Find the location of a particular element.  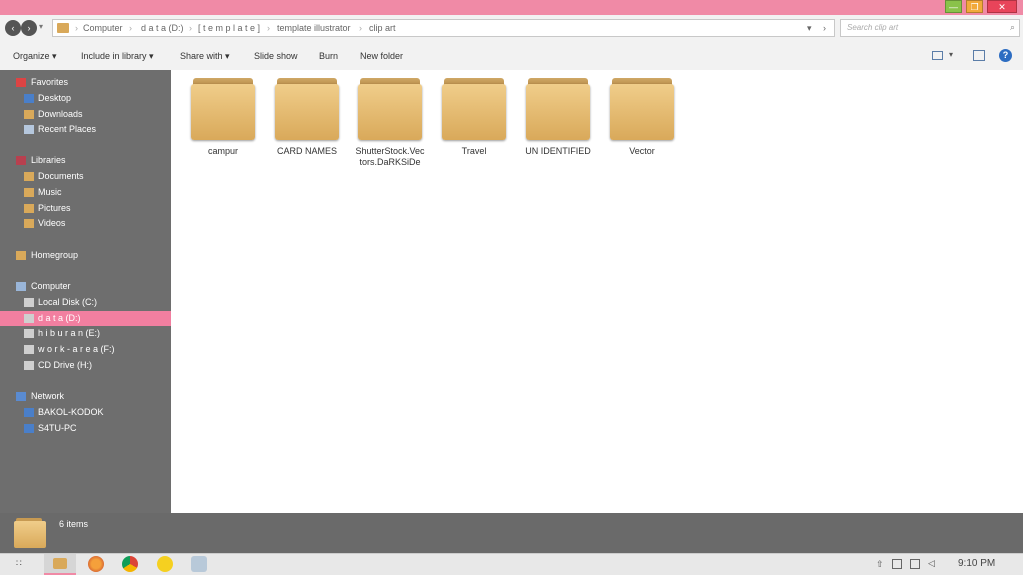

sidebar-item-label: d a t a (D:) is located at coordinates (59, 318).